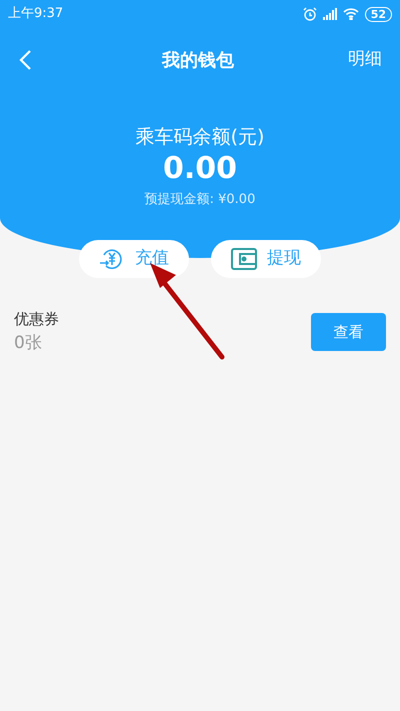 The image size is (400, 711). I want to click on balance-amount: 0.00, so click(200, 169).